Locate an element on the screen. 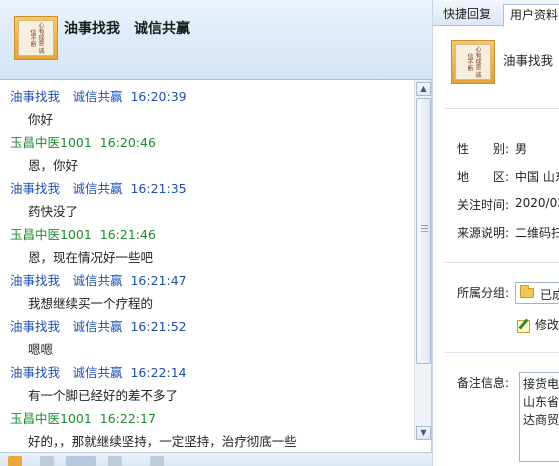 This screenshot has height=466, width=559. message-scrollbar: ▲ ▼ is located at coordinates (422, 260).